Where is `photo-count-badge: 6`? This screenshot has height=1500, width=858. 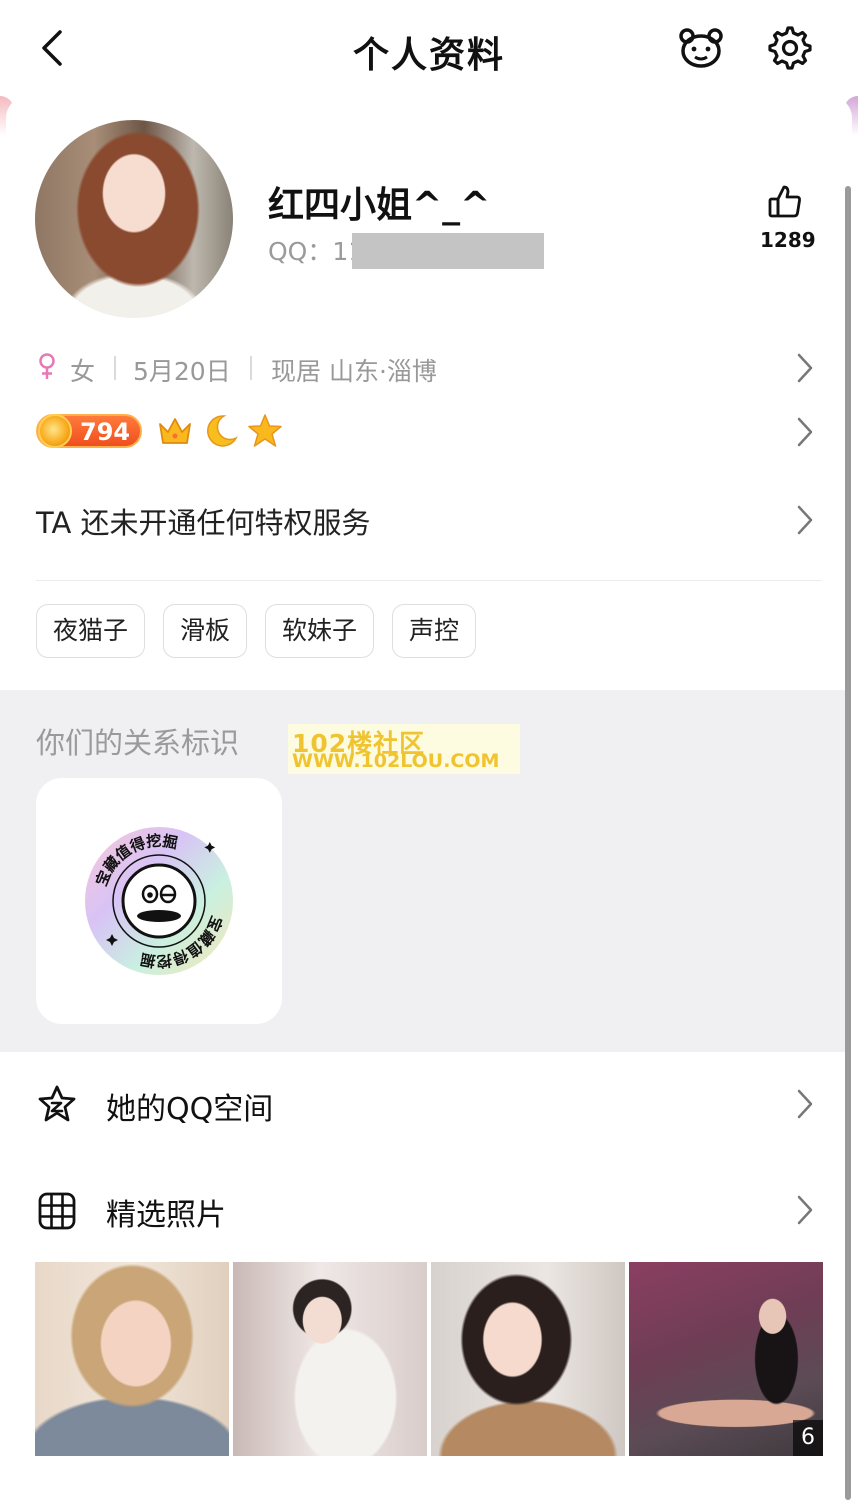 photo-count-badge: 6 is located at coordinates (808, 1438).